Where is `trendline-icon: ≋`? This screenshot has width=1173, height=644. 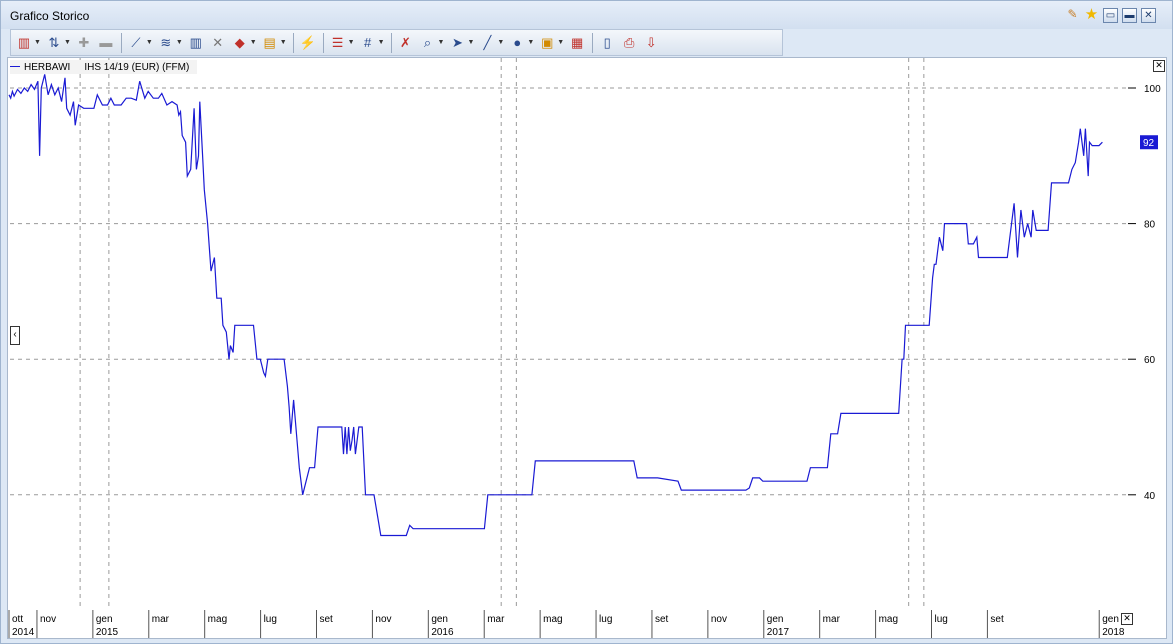
trendline-icon: ≋ is located at coordinates (166, 42).